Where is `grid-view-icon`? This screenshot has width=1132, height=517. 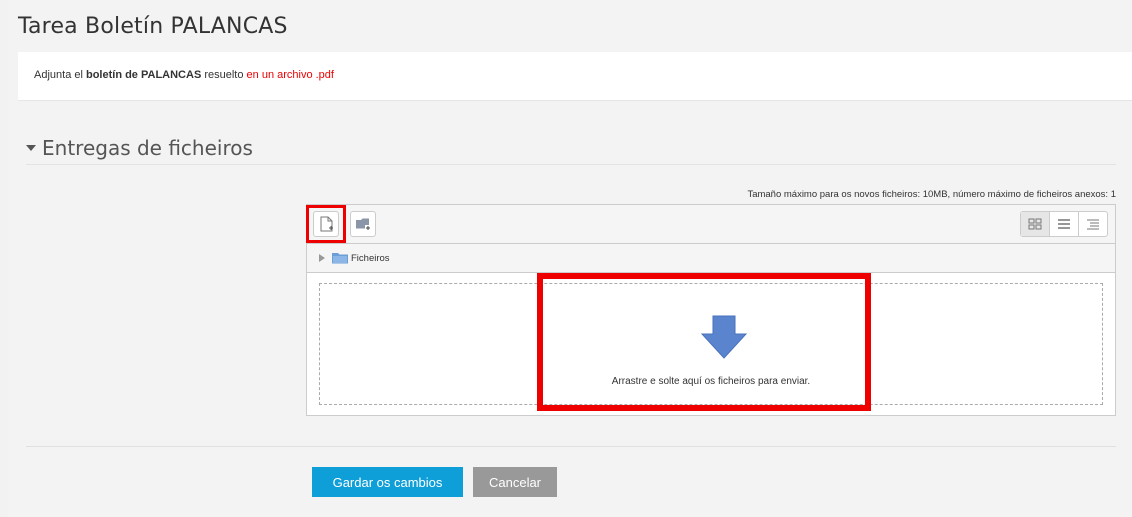 grid-view-icon is located at coordinates (1035, 224).